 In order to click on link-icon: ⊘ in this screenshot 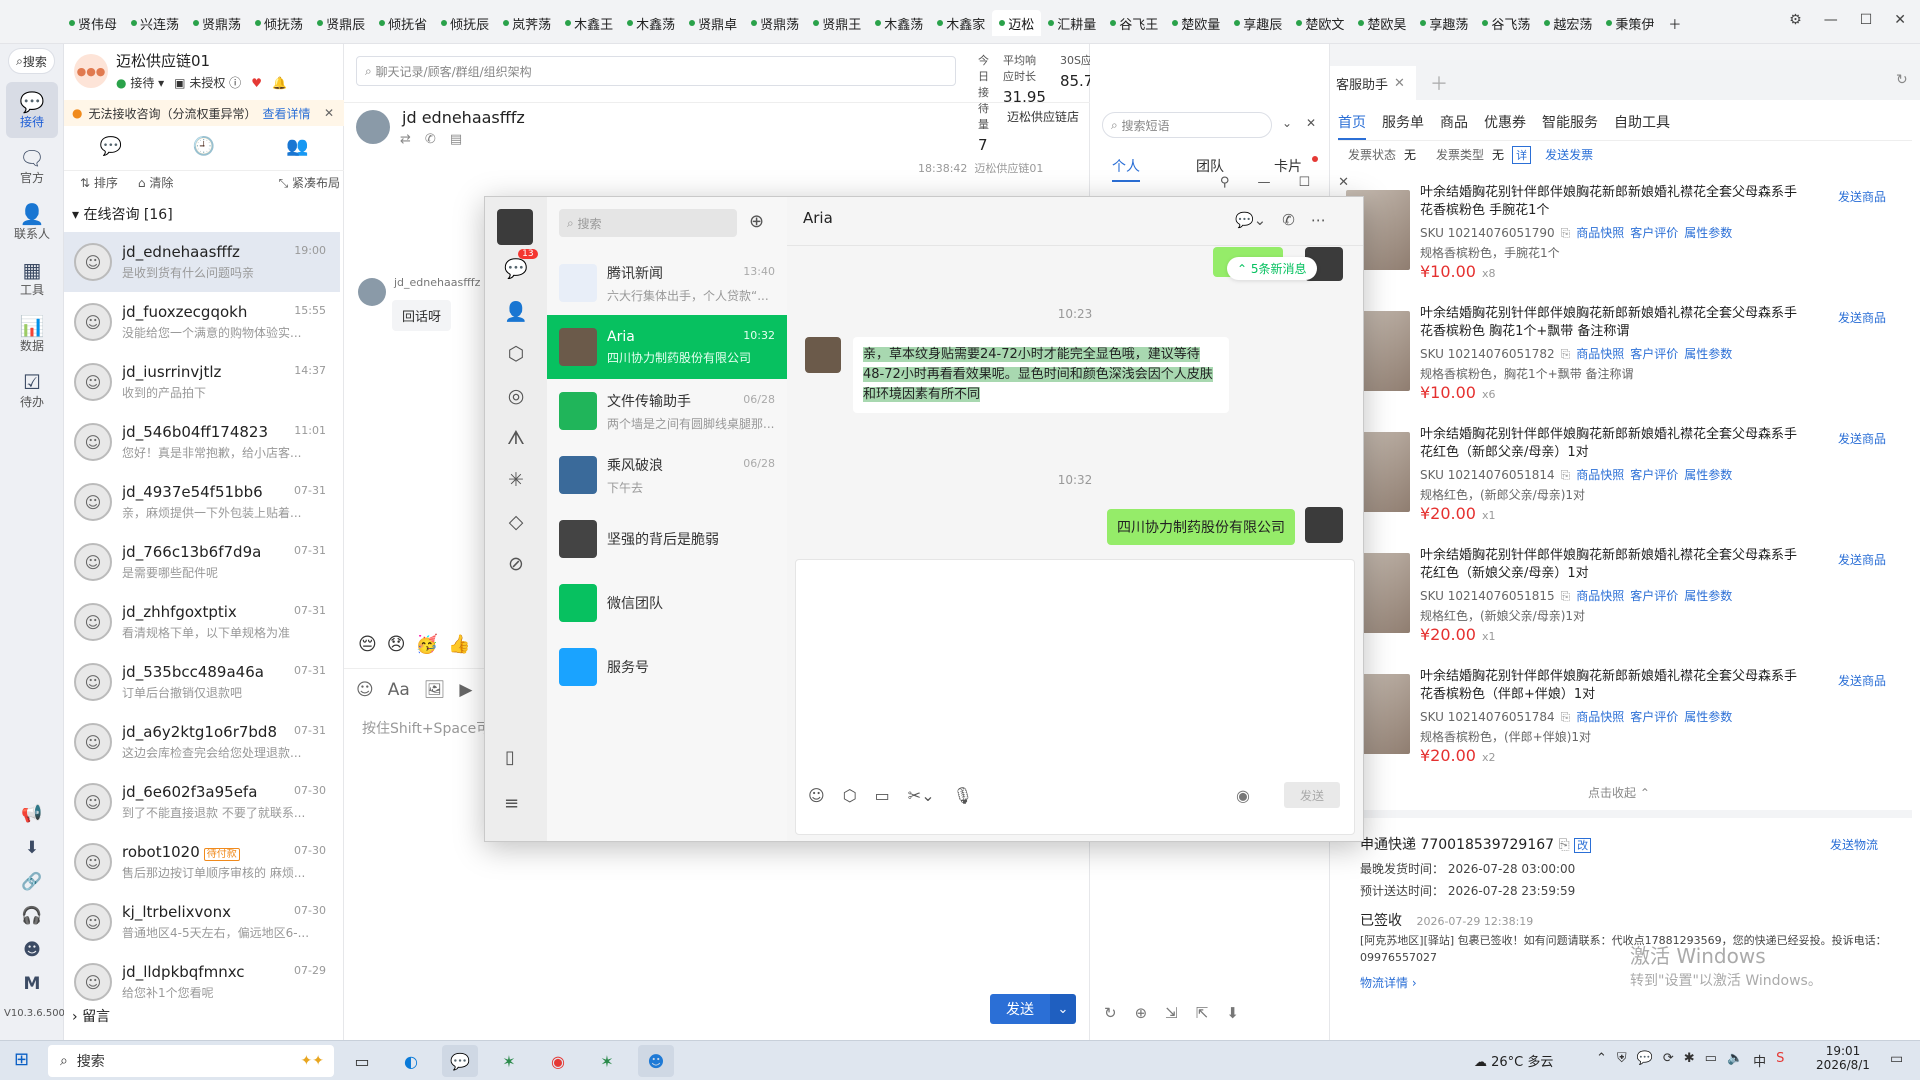, I will do `click(516, 564)`.